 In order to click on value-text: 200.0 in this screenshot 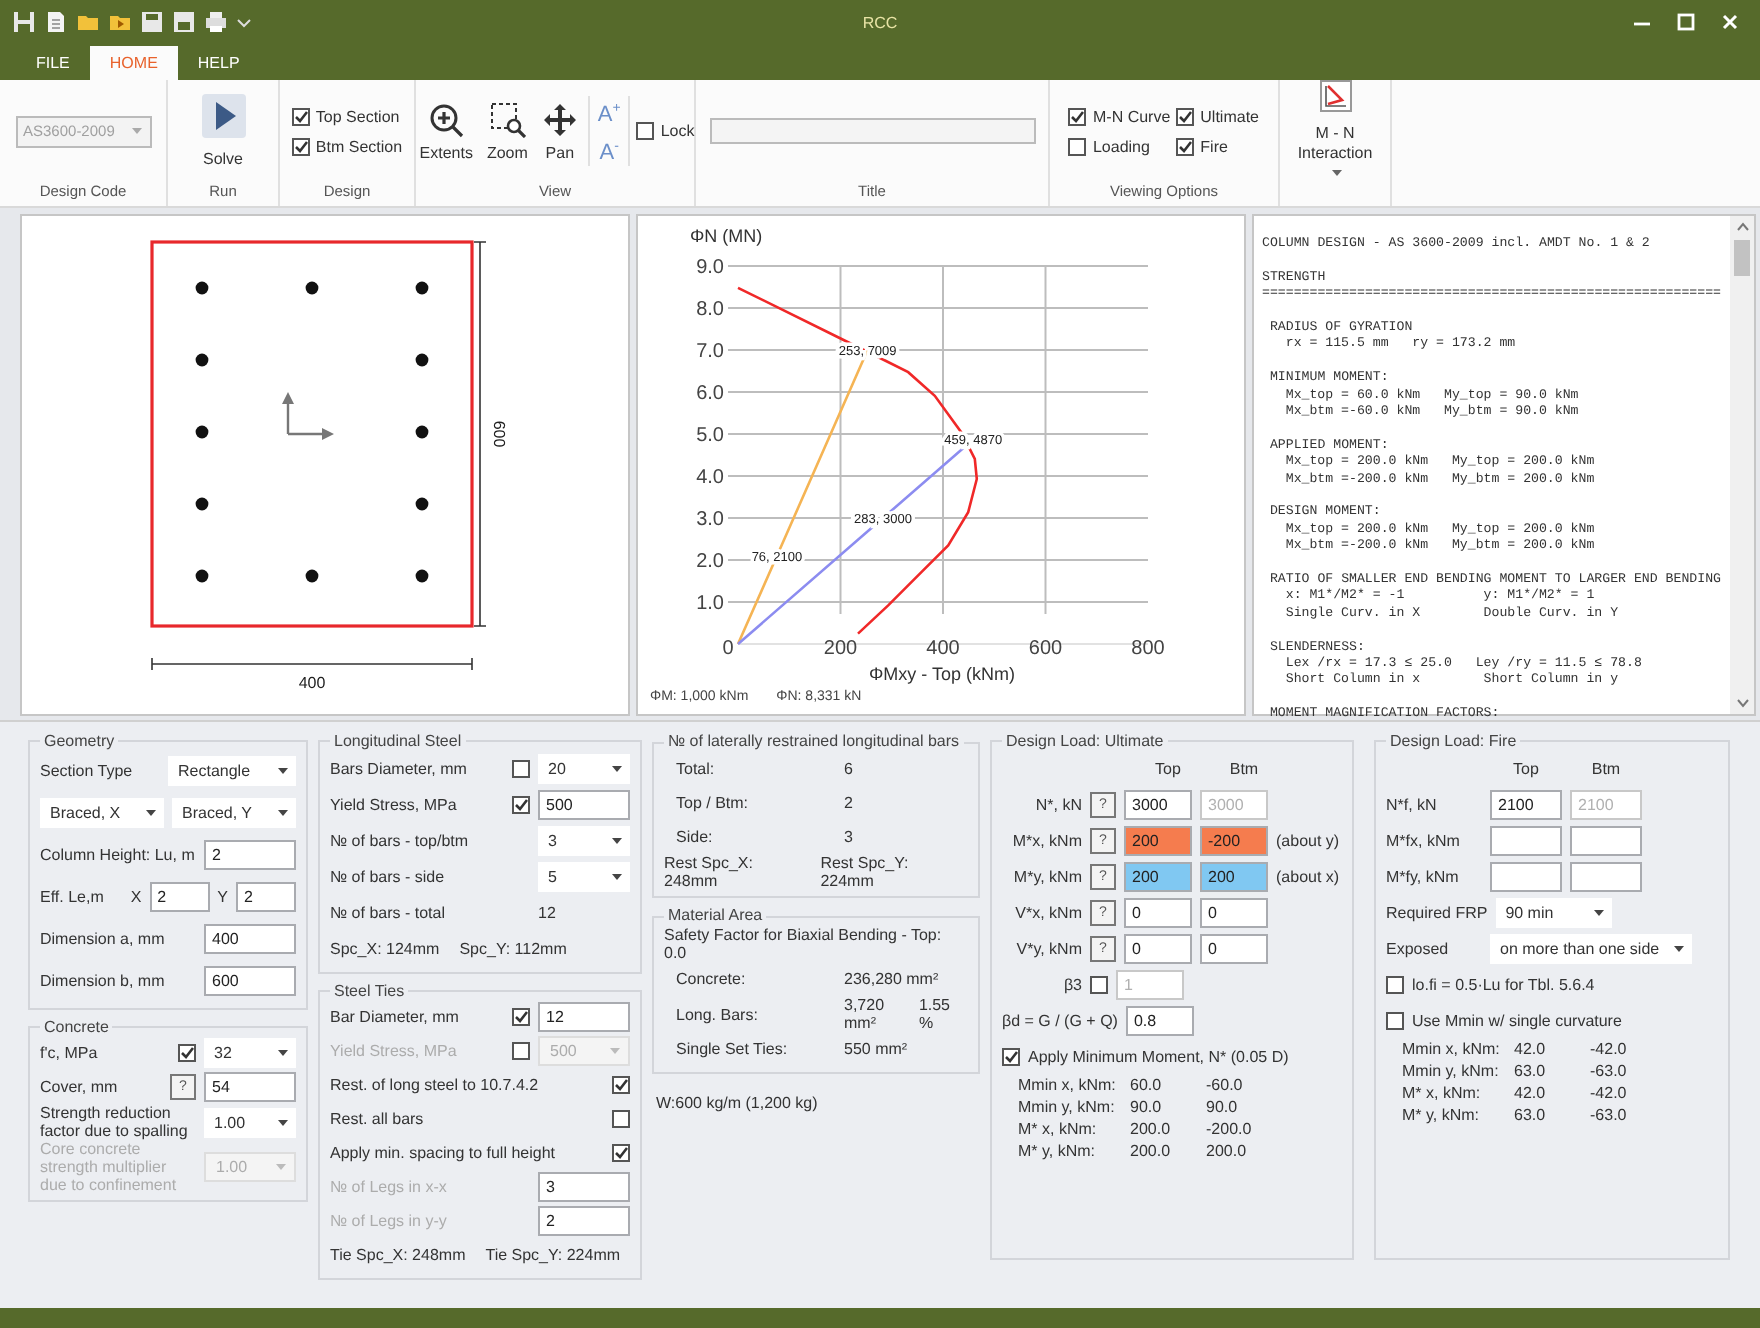, I will do `click(1151, 1129)`.